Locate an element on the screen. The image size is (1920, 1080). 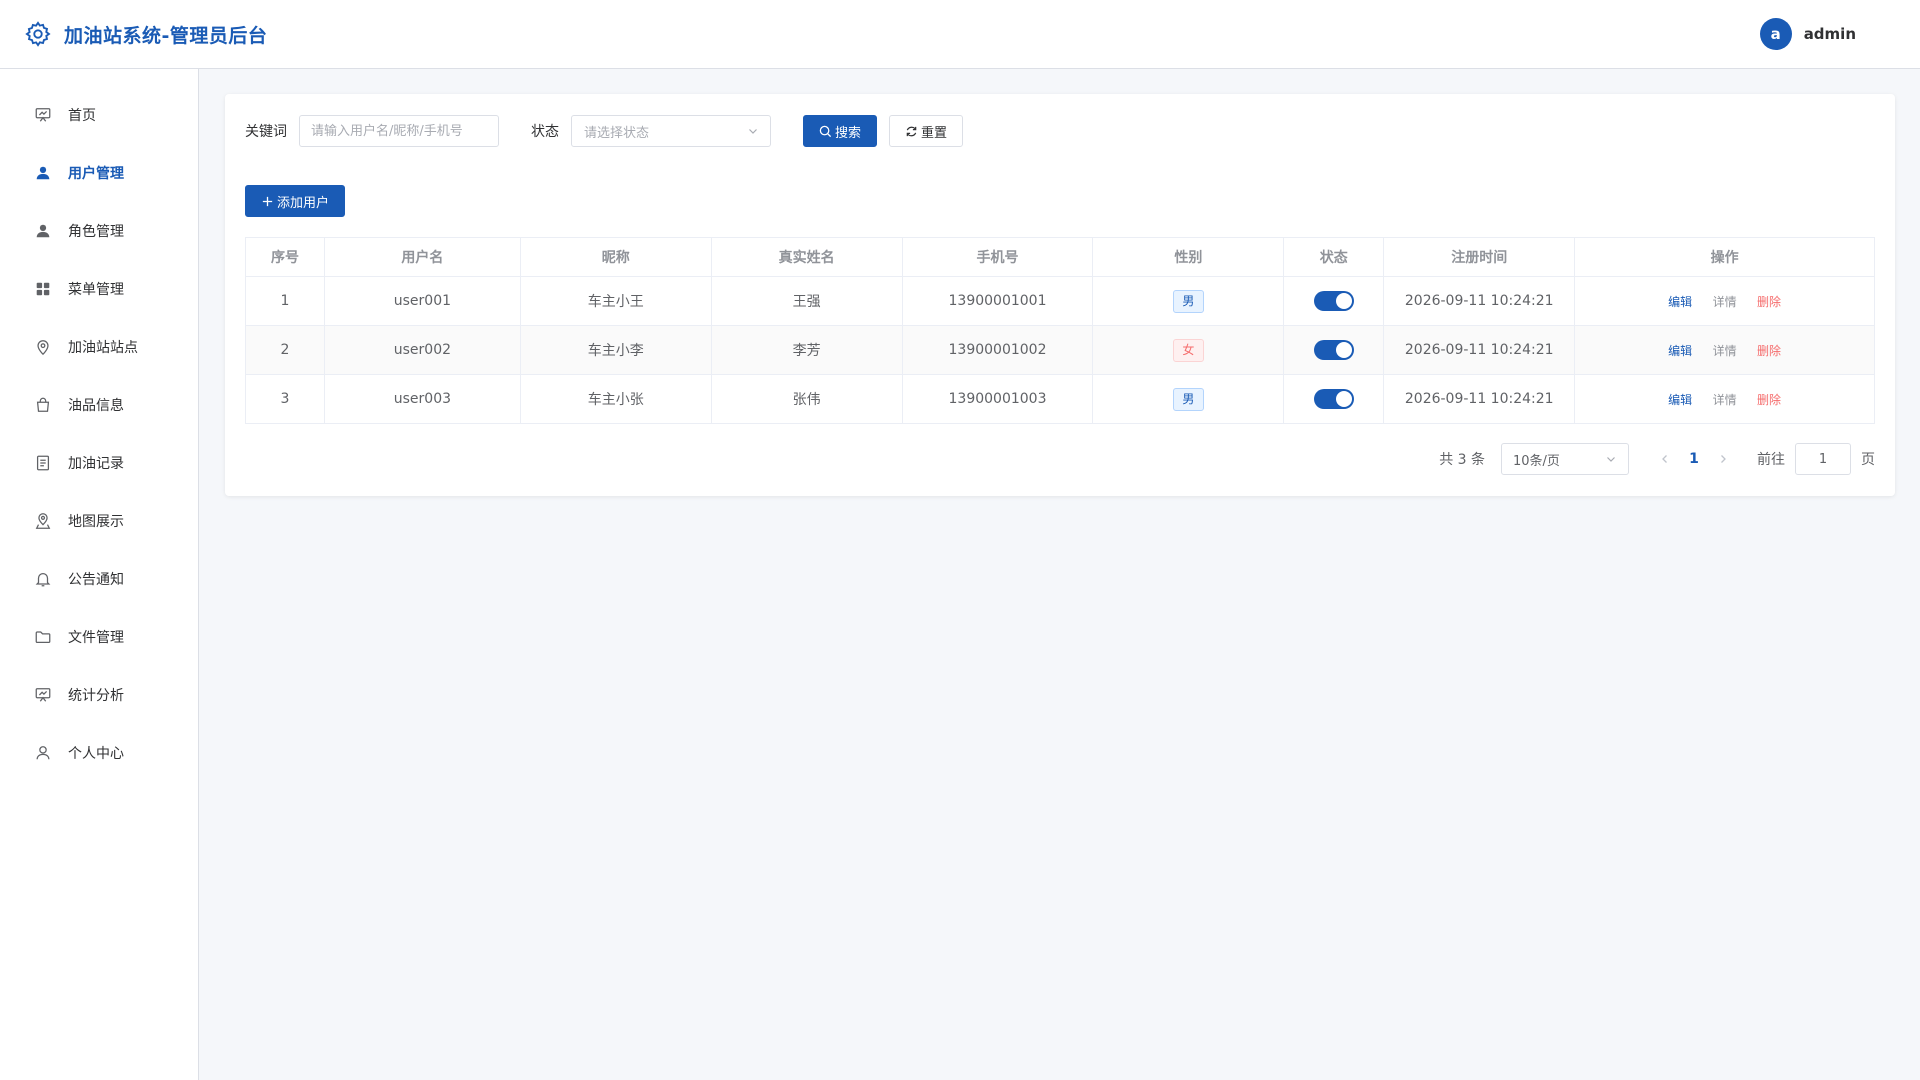
cell-realname: 李芳 is located at coordinates (806, 350).